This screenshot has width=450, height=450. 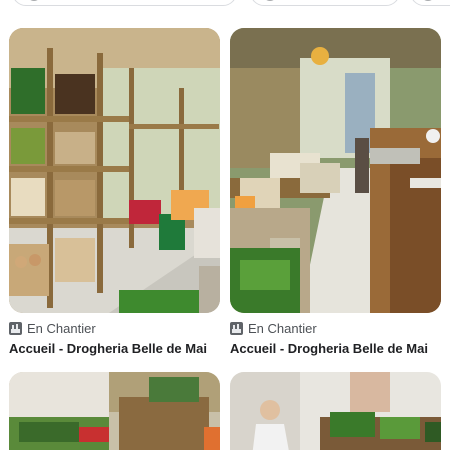 I want to click on filter-chips-row, so click(x=225, y=7).